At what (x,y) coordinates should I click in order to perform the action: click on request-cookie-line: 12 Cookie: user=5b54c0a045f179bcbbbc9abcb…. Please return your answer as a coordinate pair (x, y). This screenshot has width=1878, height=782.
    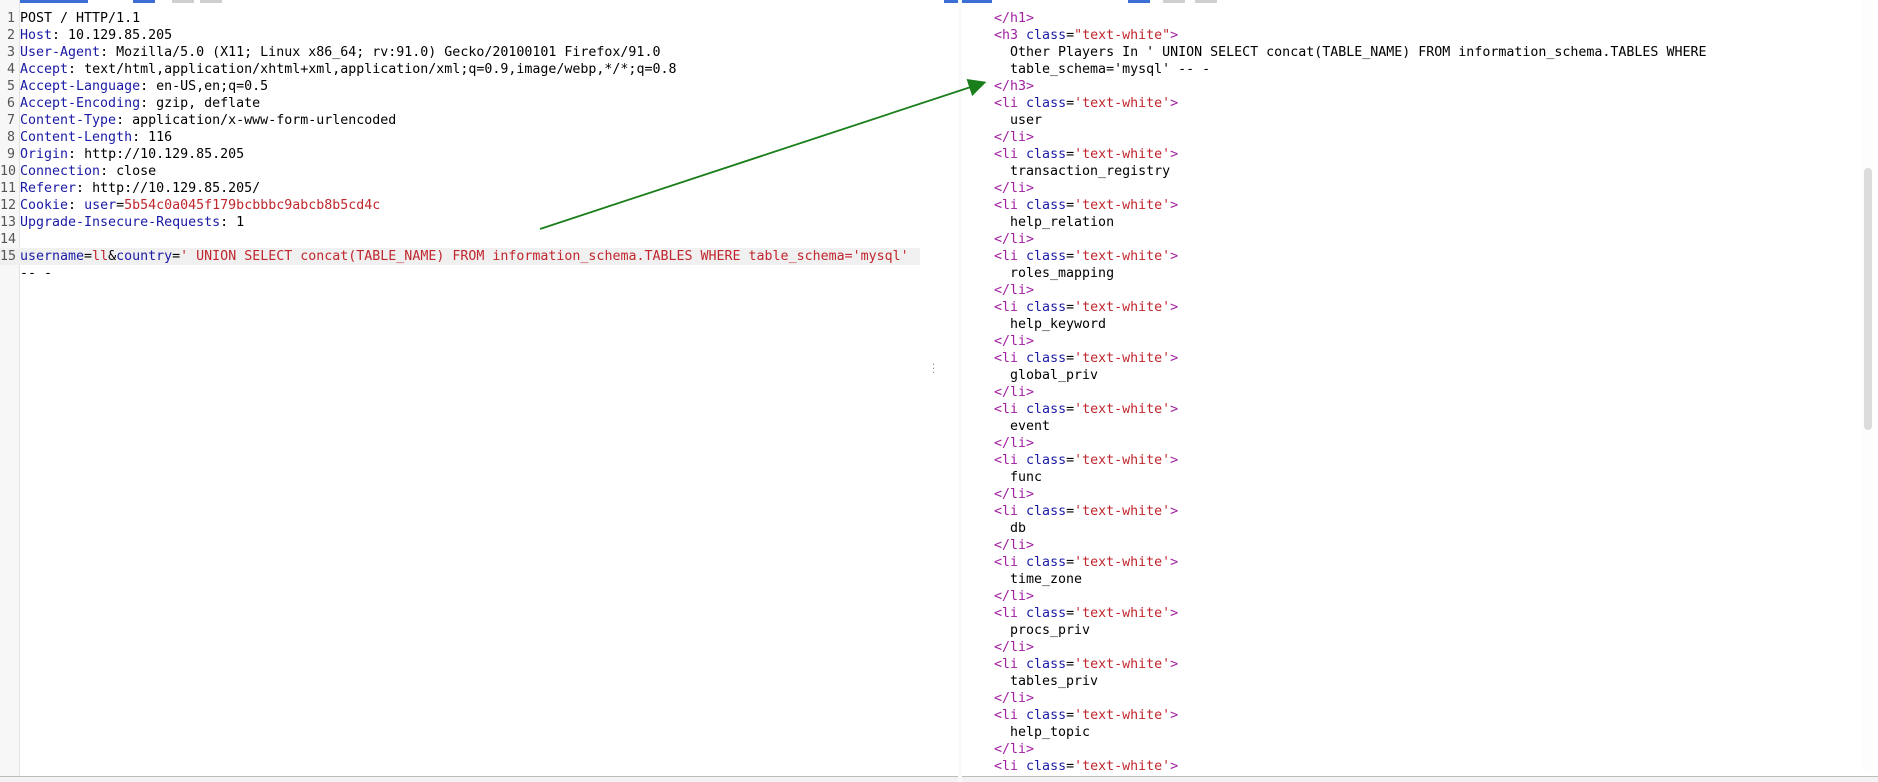
    Looking at the image, I should click on (190, 205).